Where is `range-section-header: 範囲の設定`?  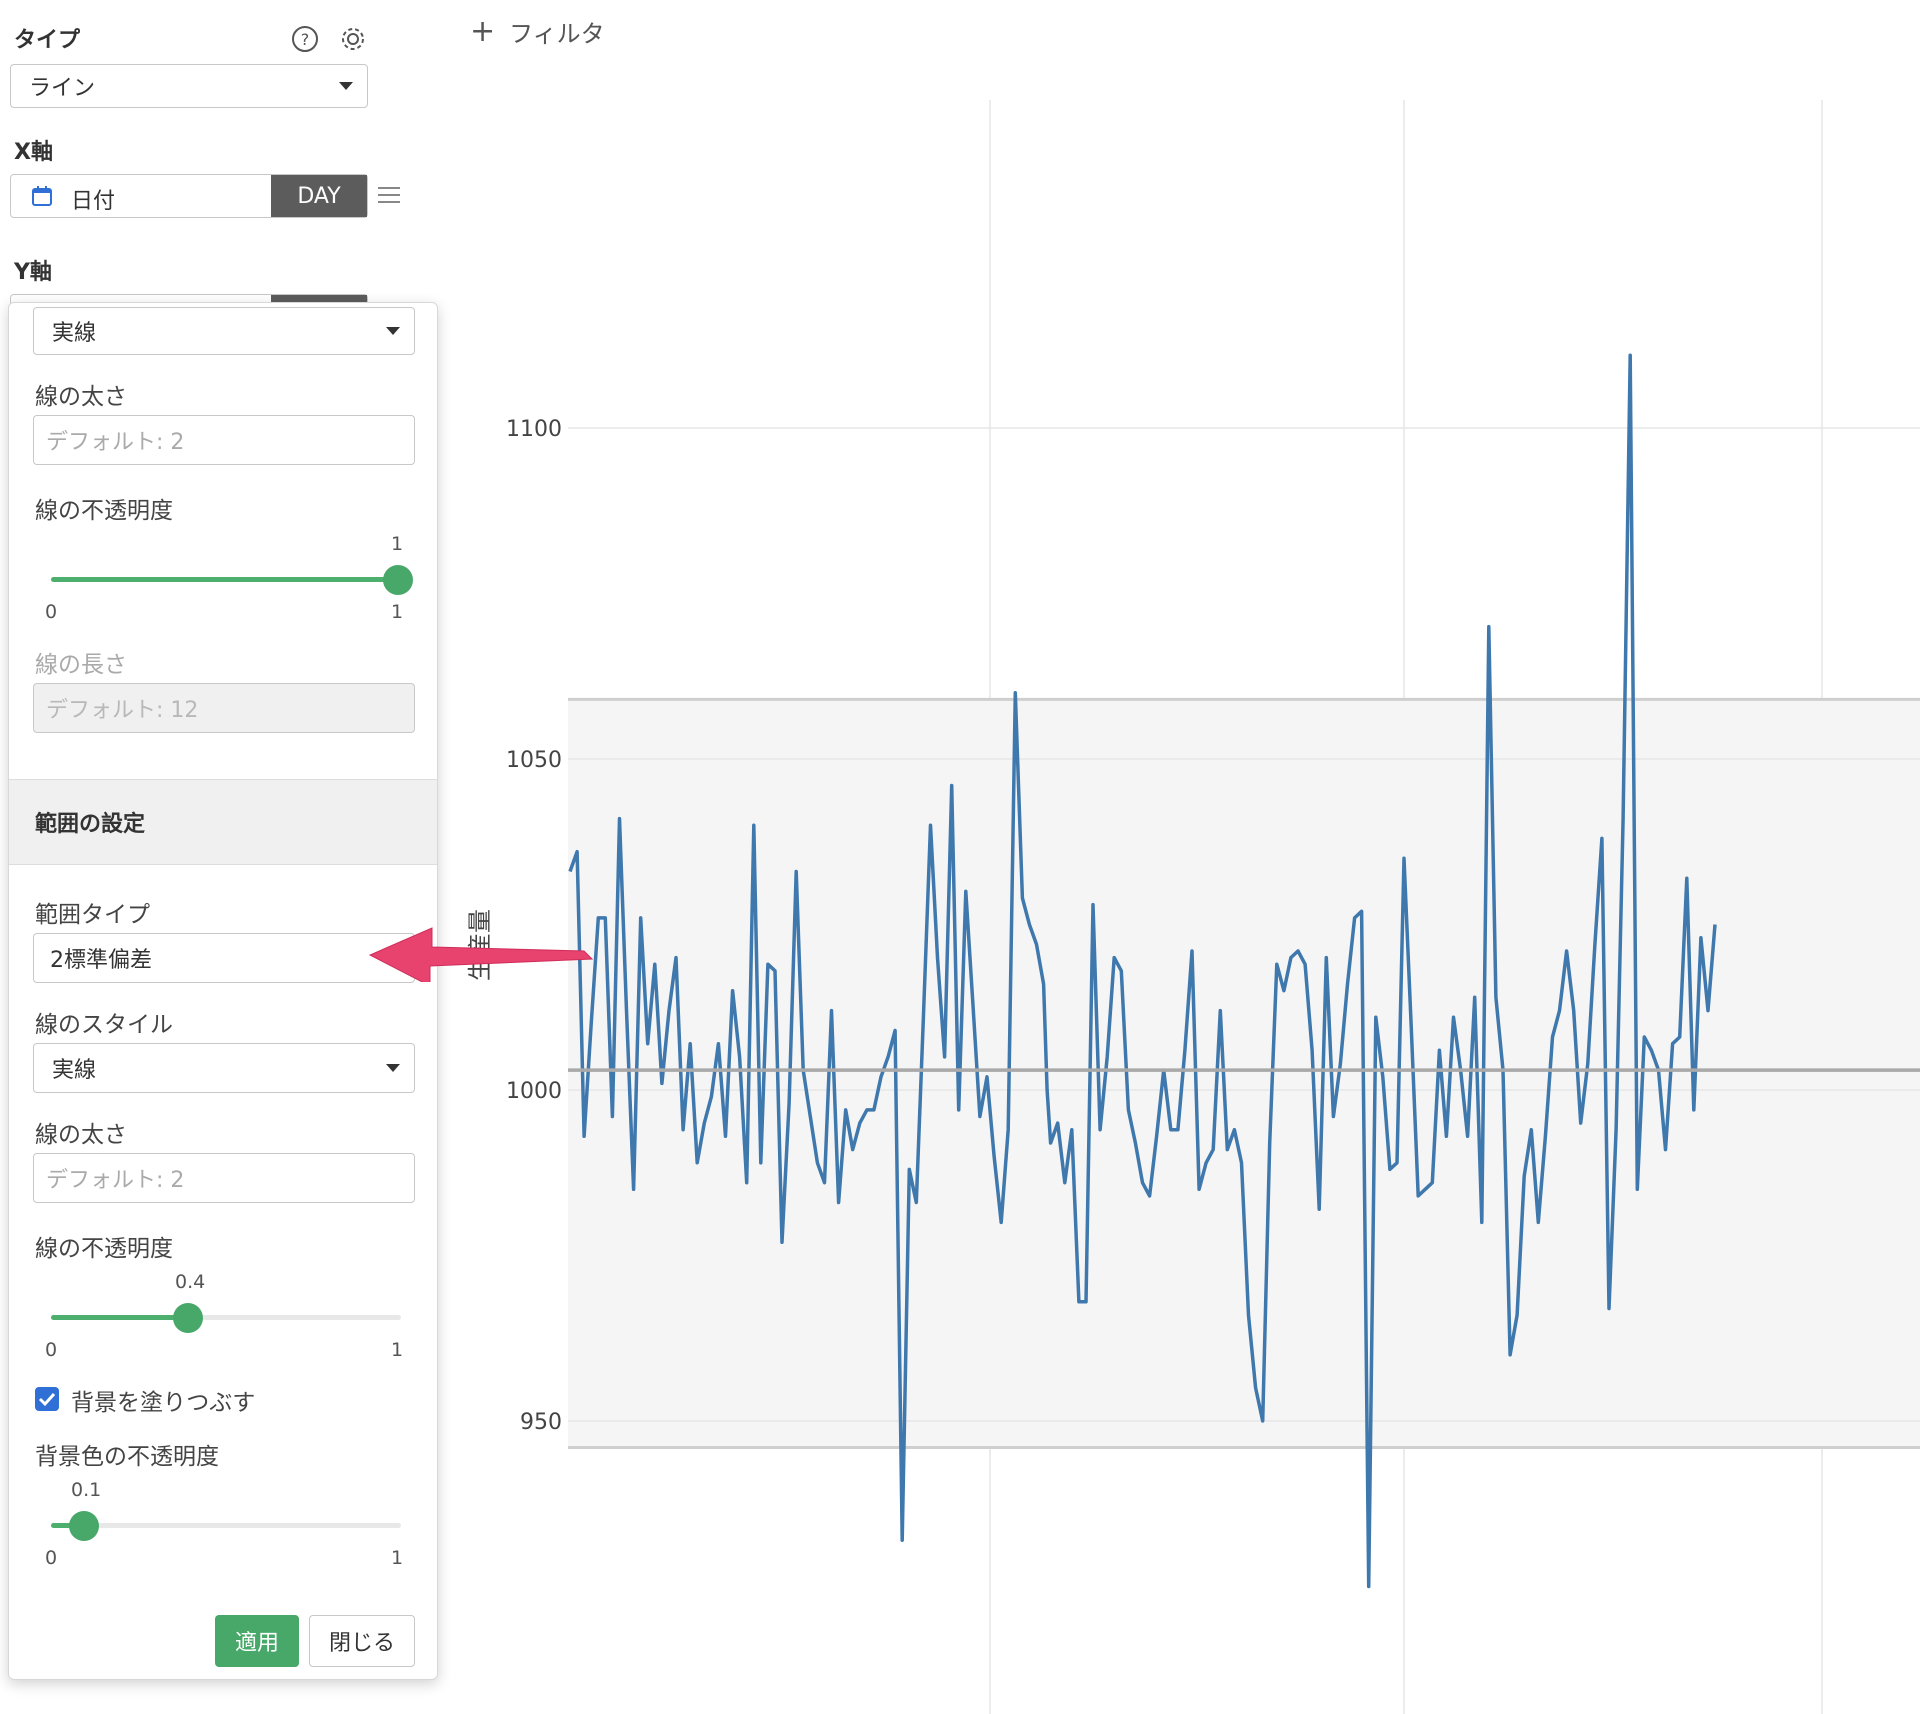
range-section-header: 範囲の設定 is located at coordinates (223, 822).